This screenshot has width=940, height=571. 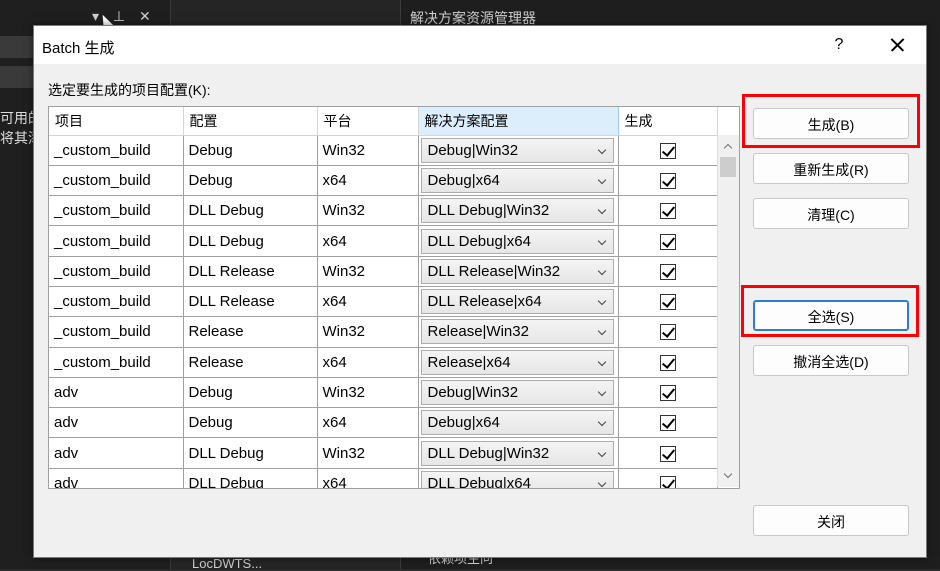 I want to click on solution-config-dropdown: Release|Win32, so click(x=517, y=332).